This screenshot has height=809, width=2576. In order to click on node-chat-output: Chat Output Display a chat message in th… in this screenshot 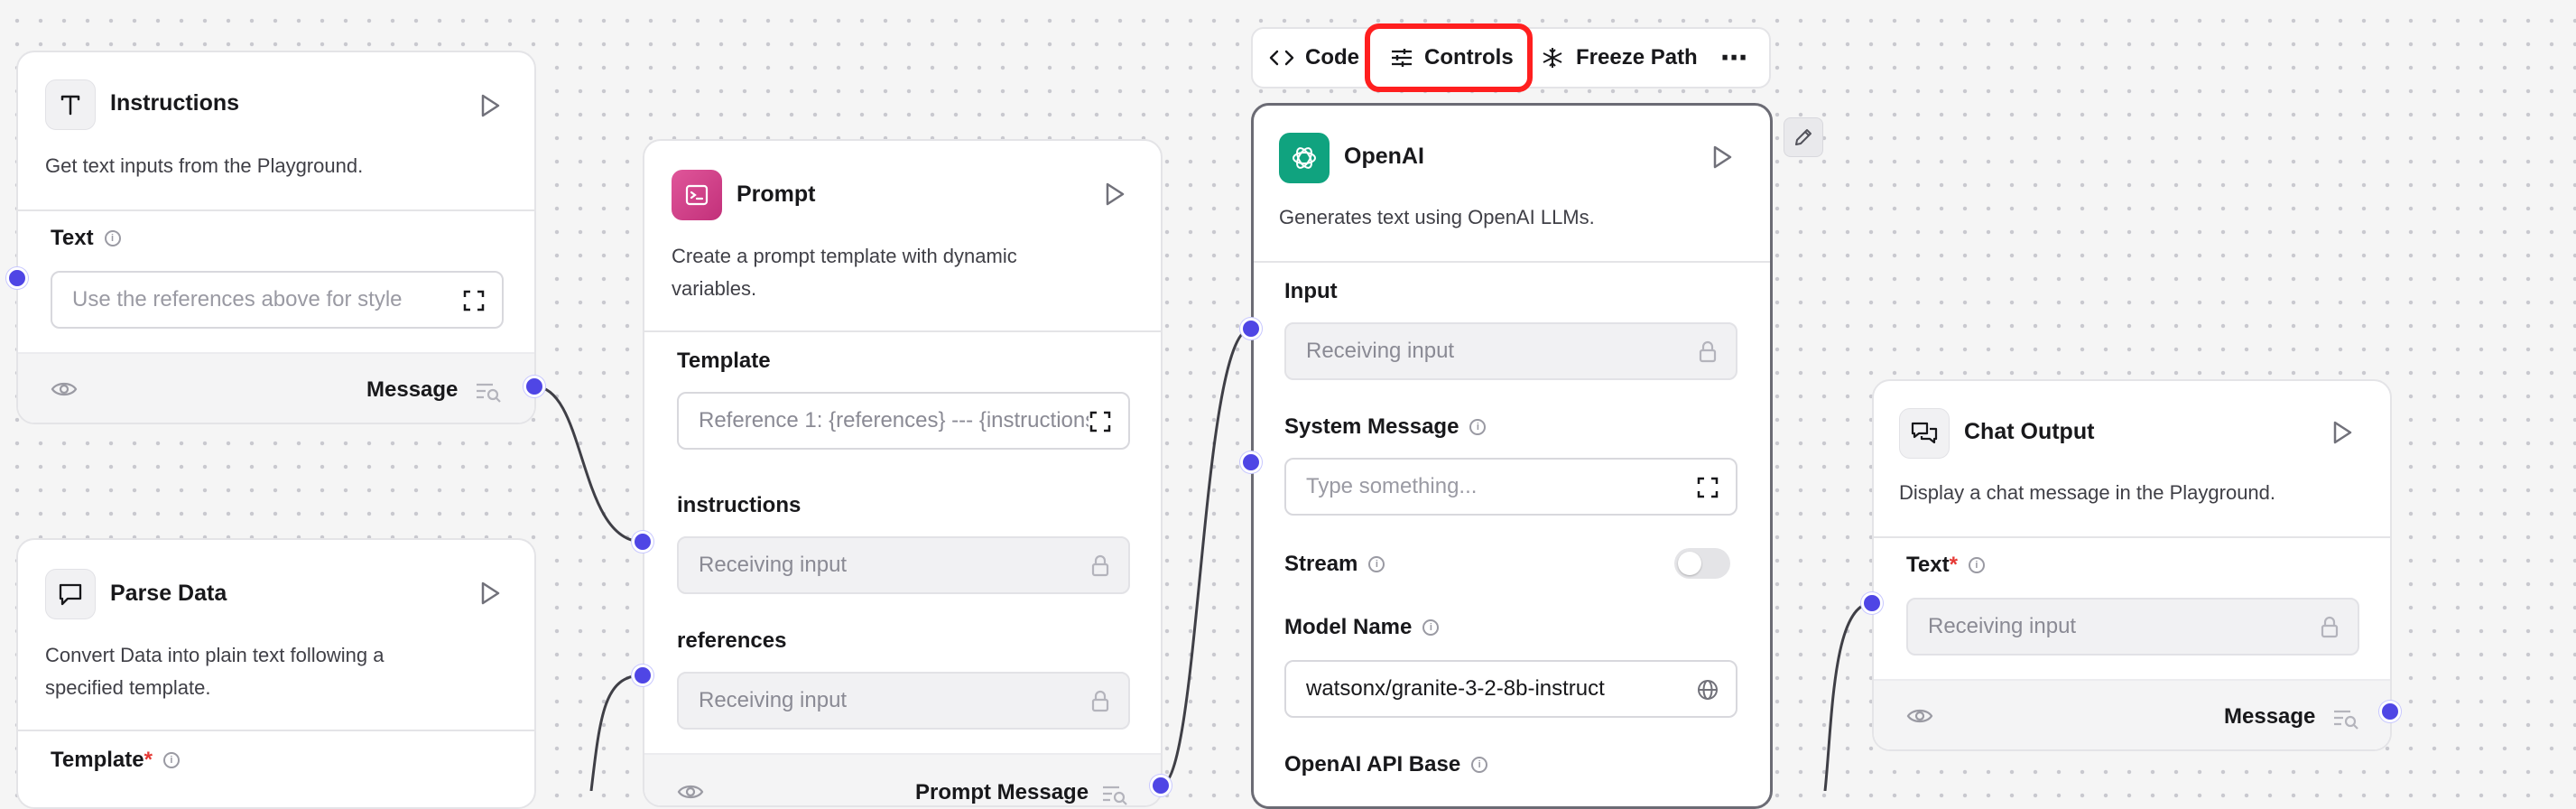, I will do `click(2132, 565)`.